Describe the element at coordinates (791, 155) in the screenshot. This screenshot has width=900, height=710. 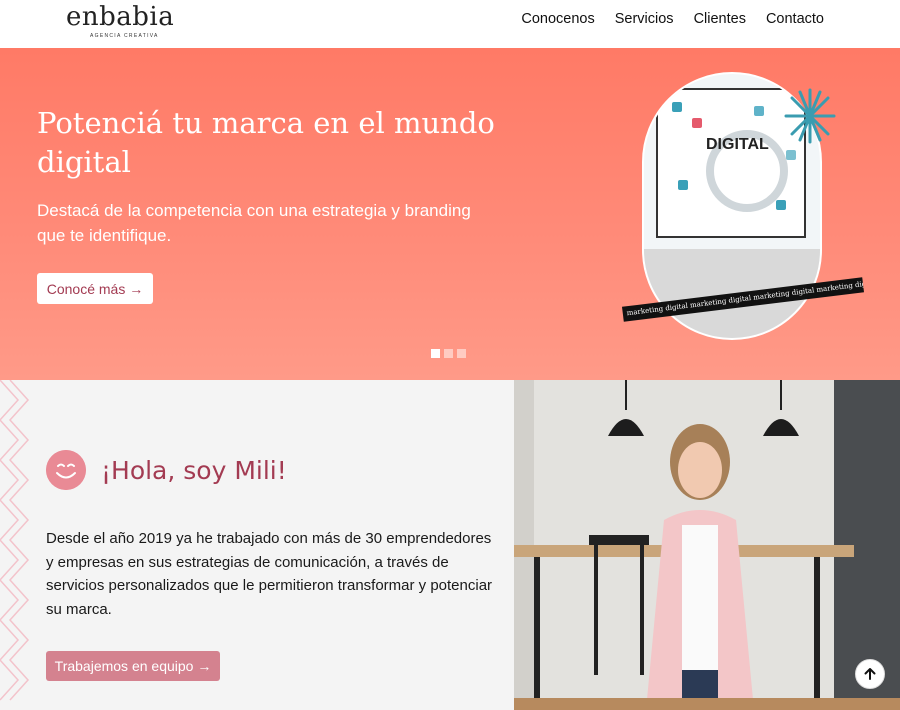
I see `search-icon` at that location.